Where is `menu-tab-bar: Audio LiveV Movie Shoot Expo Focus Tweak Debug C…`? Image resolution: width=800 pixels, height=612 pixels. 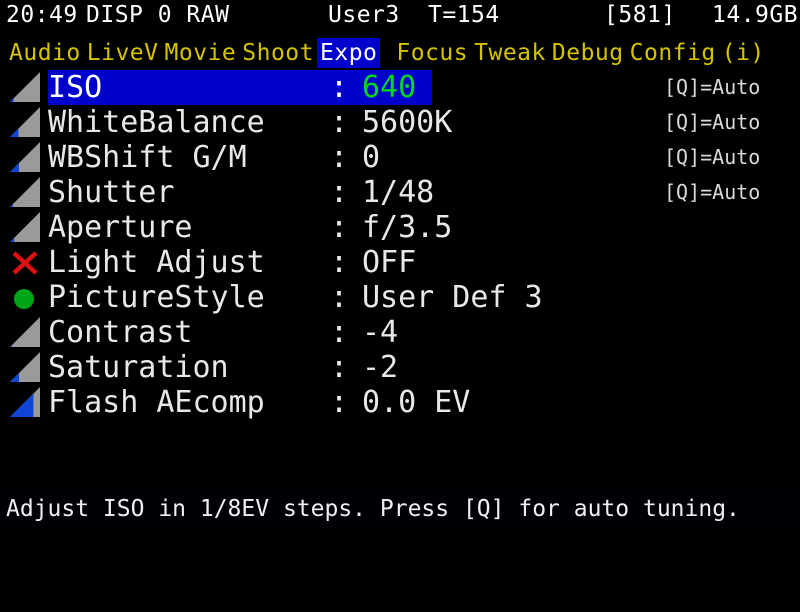 menu-tab-bar: Audio LiveV Movie Shoot Expo Focus Tweak Debug C… is located at coordinates (400, 53).